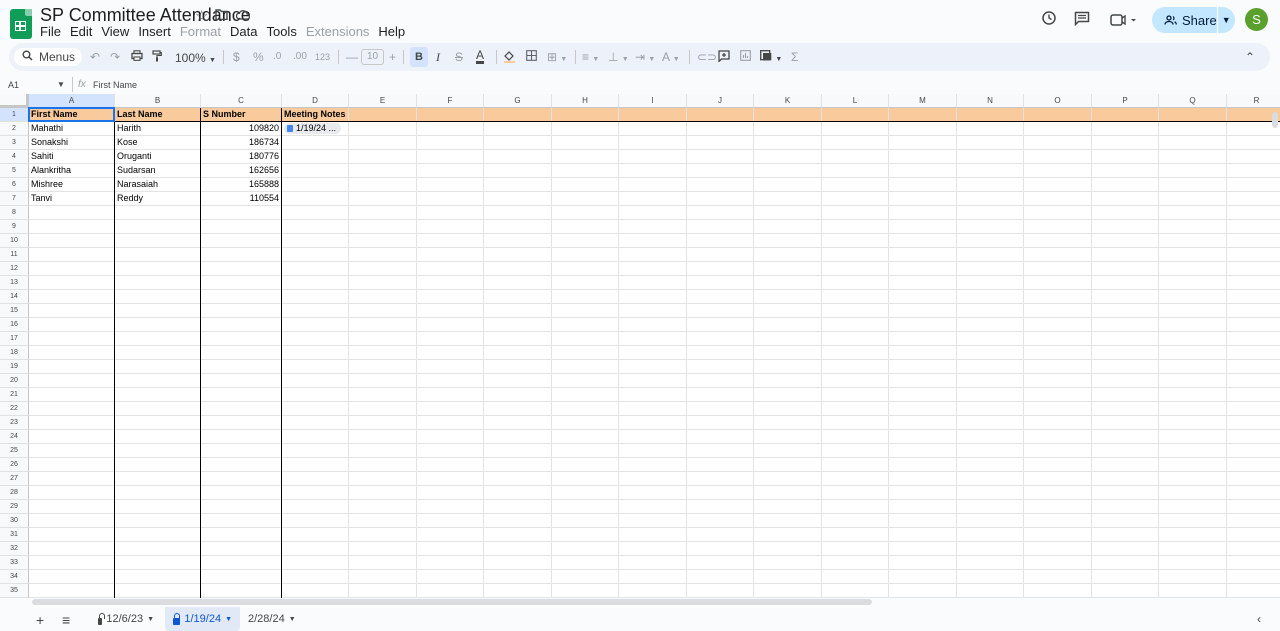 Image resolution: width=1280 pixels, height=631 pixels. Describe the element at coordinates (720, 129) in the screenshot. I see `cell-j2` at that location.